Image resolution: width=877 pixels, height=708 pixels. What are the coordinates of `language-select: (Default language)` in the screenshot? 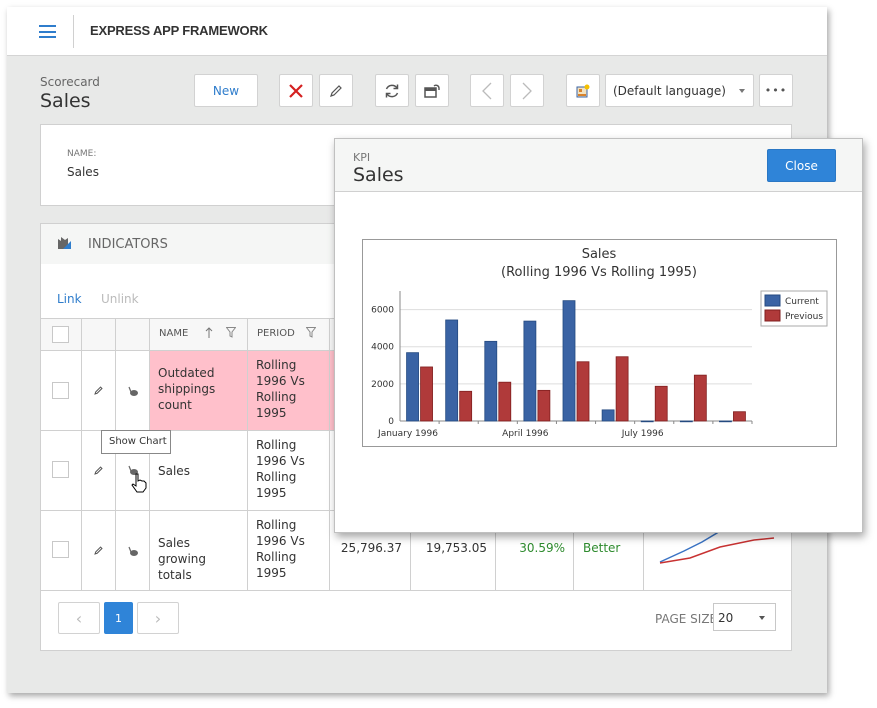 It's located at (679, 90).